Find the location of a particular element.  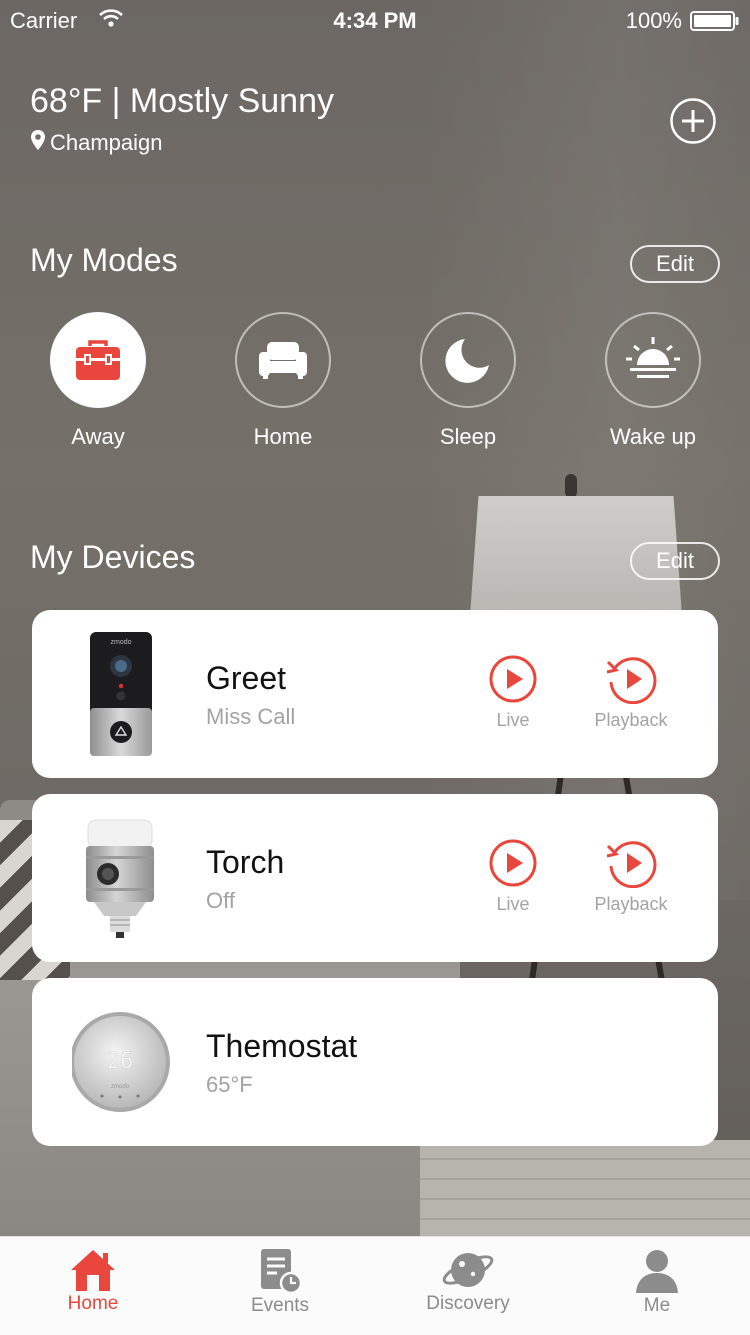

modes-list: Away Home Sleep Wake up is located at coordinates (375, 387).